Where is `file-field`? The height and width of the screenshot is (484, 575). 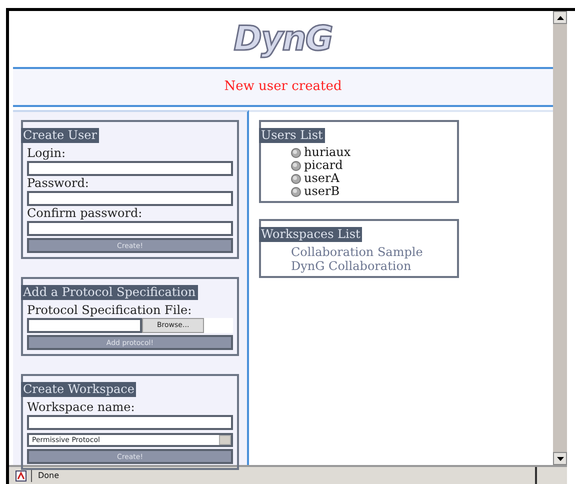
file-field is located at coordinates (84, 325).